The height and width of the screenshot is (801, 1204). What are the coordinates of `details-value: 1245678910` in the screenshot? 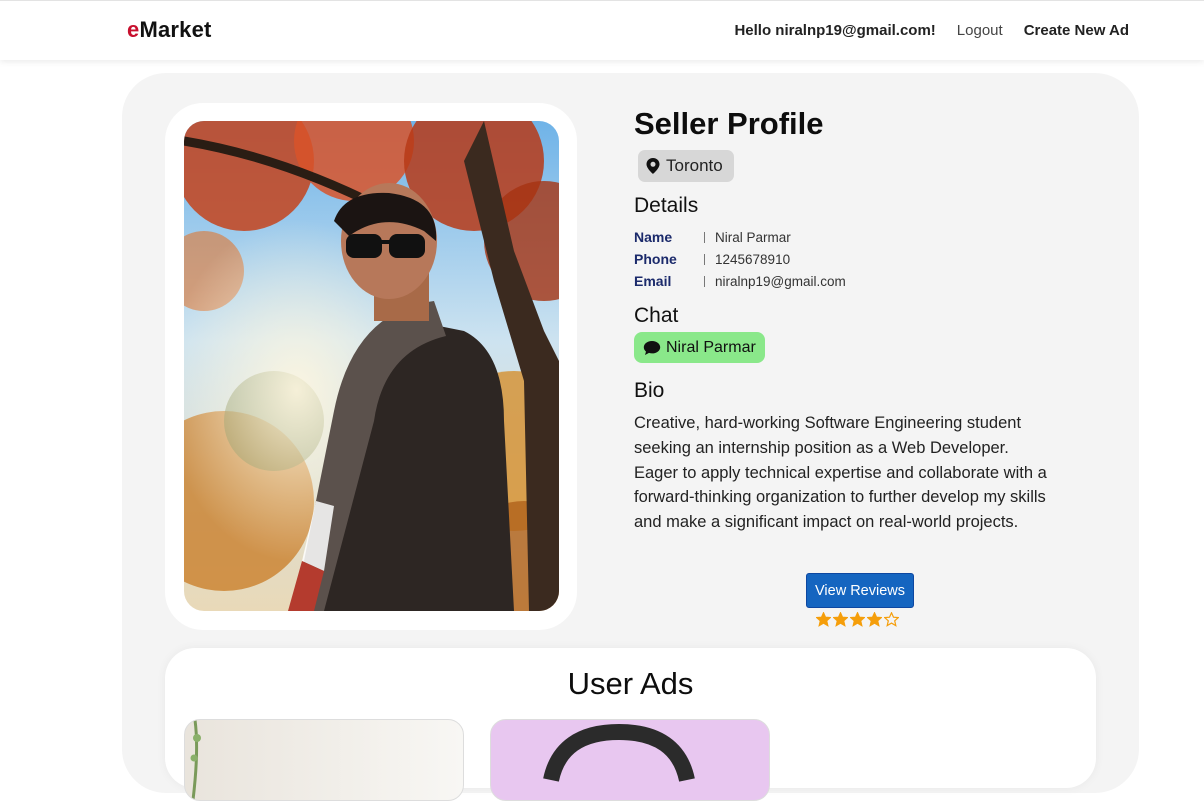 It's located at (753, 259).